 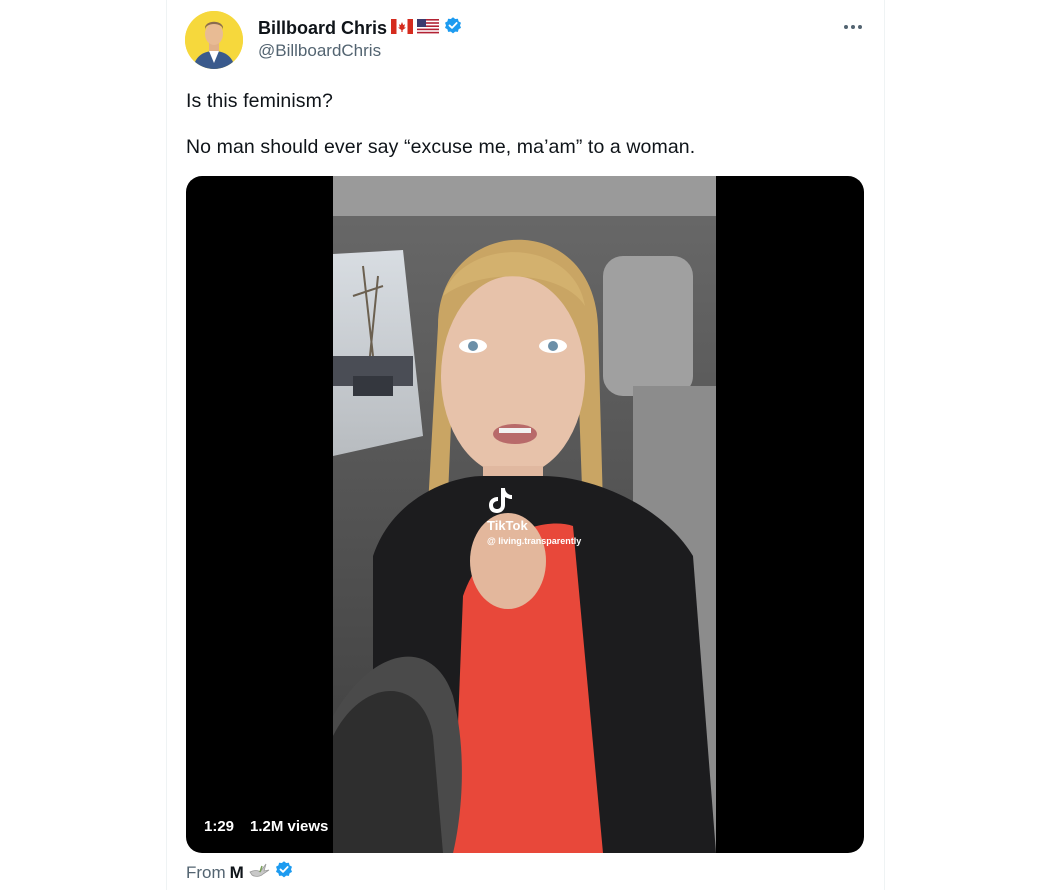 I want to click on tweet-text-line-1: Is this feminism?, so click(x=259, y=101).